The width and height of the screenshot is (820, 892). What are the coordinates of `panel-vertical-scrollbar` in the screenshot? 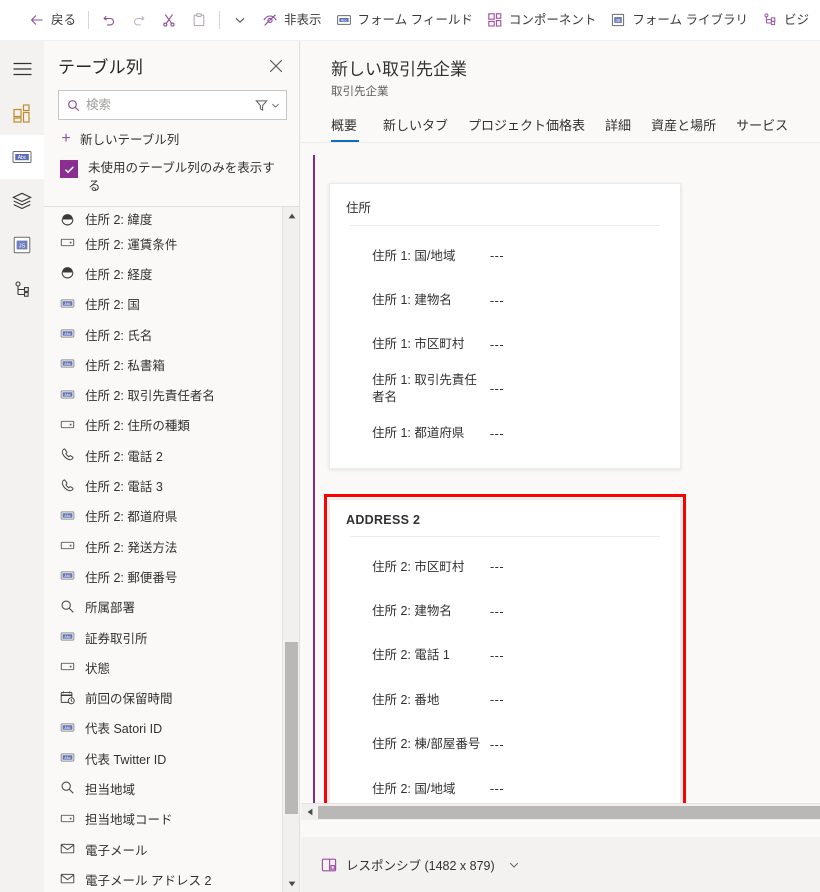 It's located at (290, 549).